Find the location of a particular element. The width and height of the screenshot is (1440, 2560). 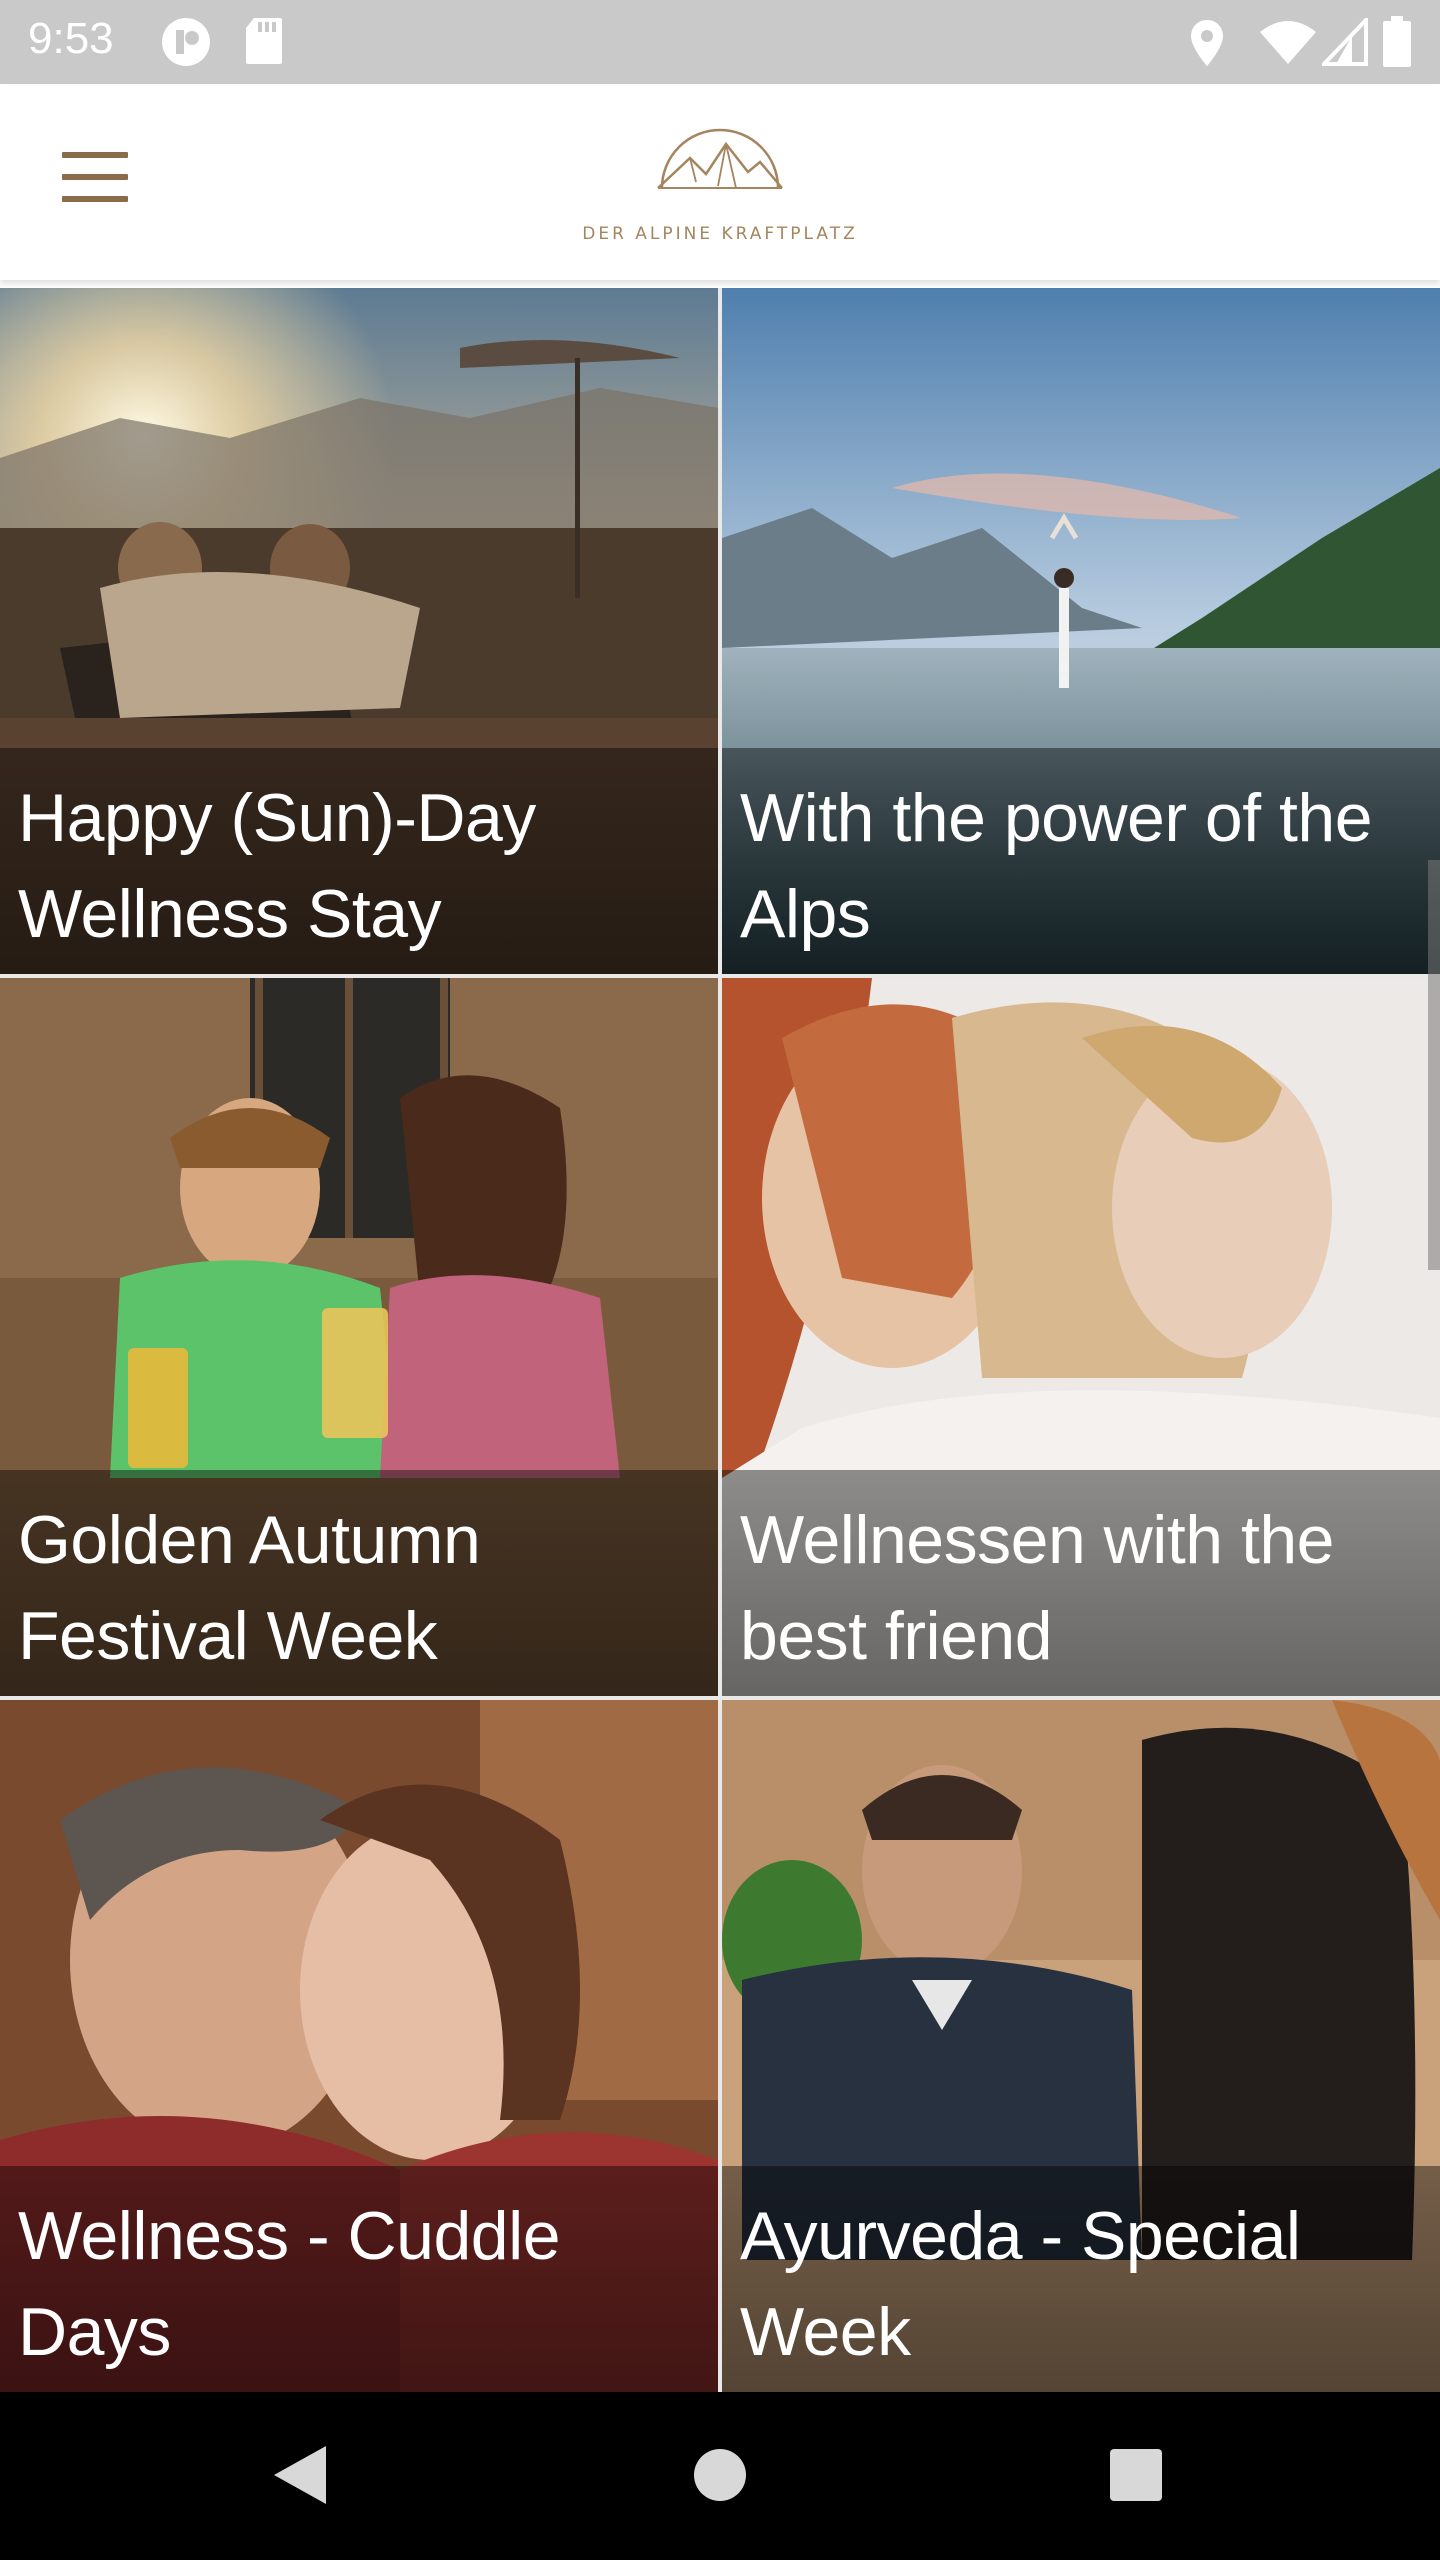

app-bar: DER ALPINE KRAFTPLATZ is located at coordinates (720, 182).